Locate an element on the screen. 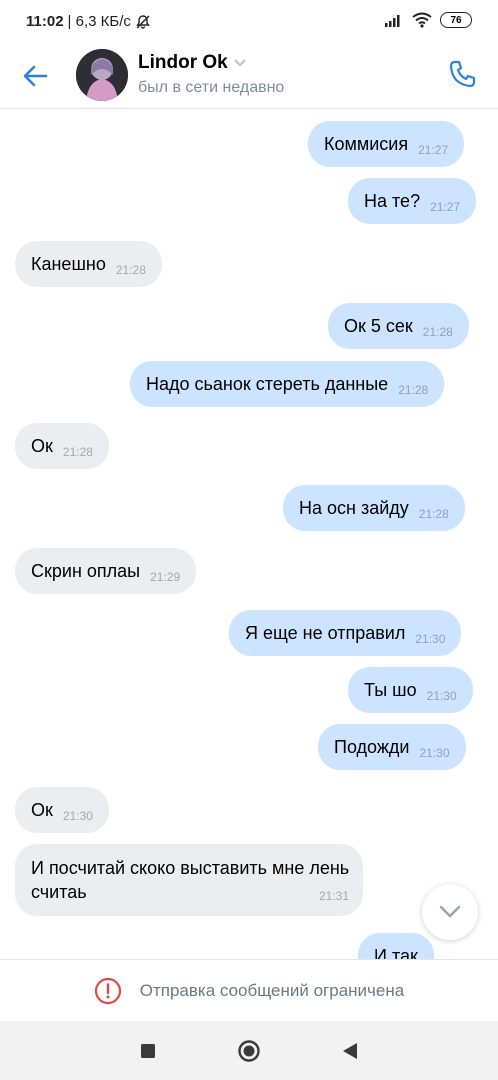 The width and height of the screenshot is (498, 1080). message-bubble: Ок 21:28 is located at coordinates (62, 446).